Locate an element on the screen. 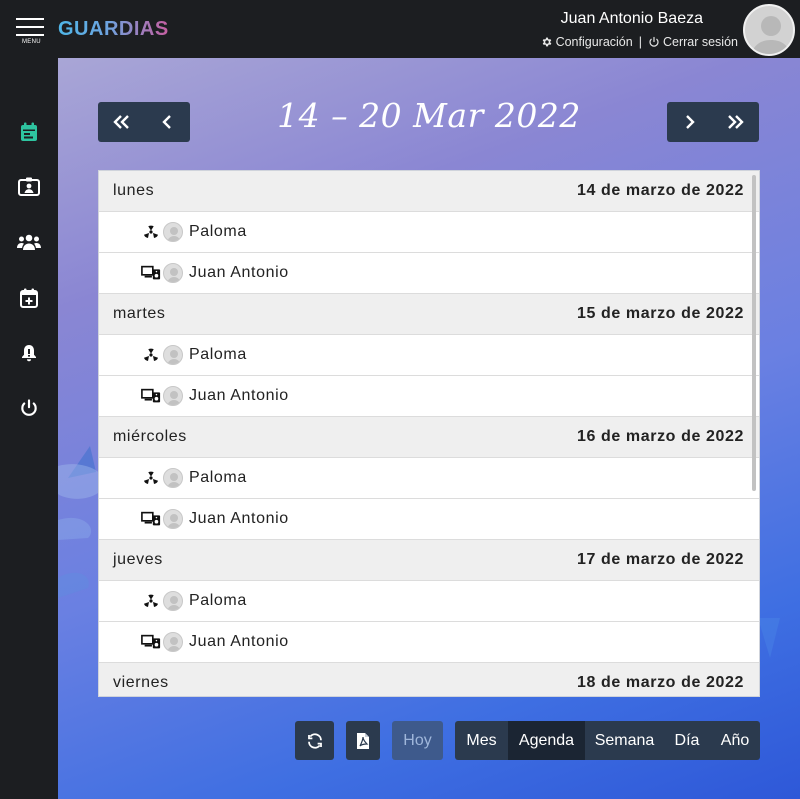 The image size is (800, 799). sidebar-item-calendar is located at coordinates (29, 132).